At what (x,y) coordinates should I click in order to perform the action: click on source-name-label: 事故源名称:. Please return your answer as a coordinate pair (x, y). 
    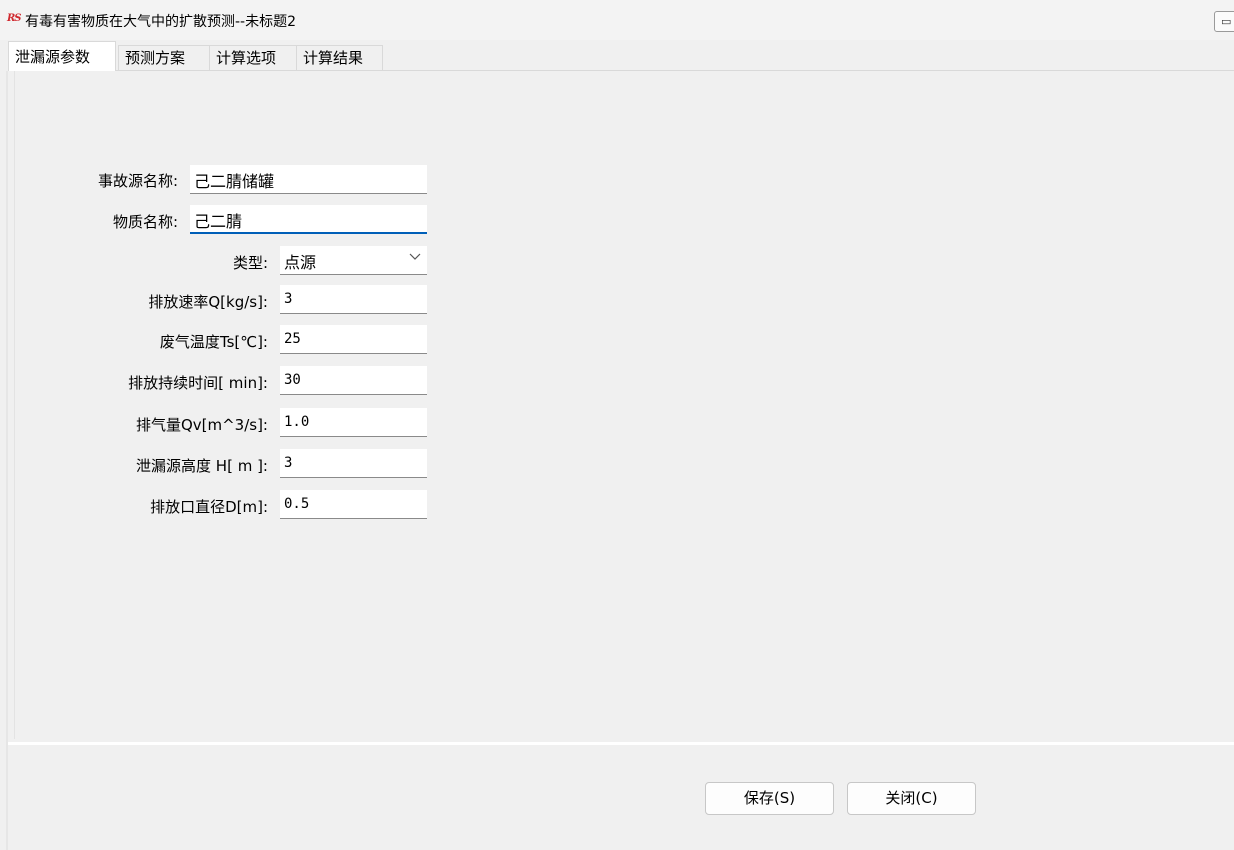
    Looking at the image, I should click on (137, 181).